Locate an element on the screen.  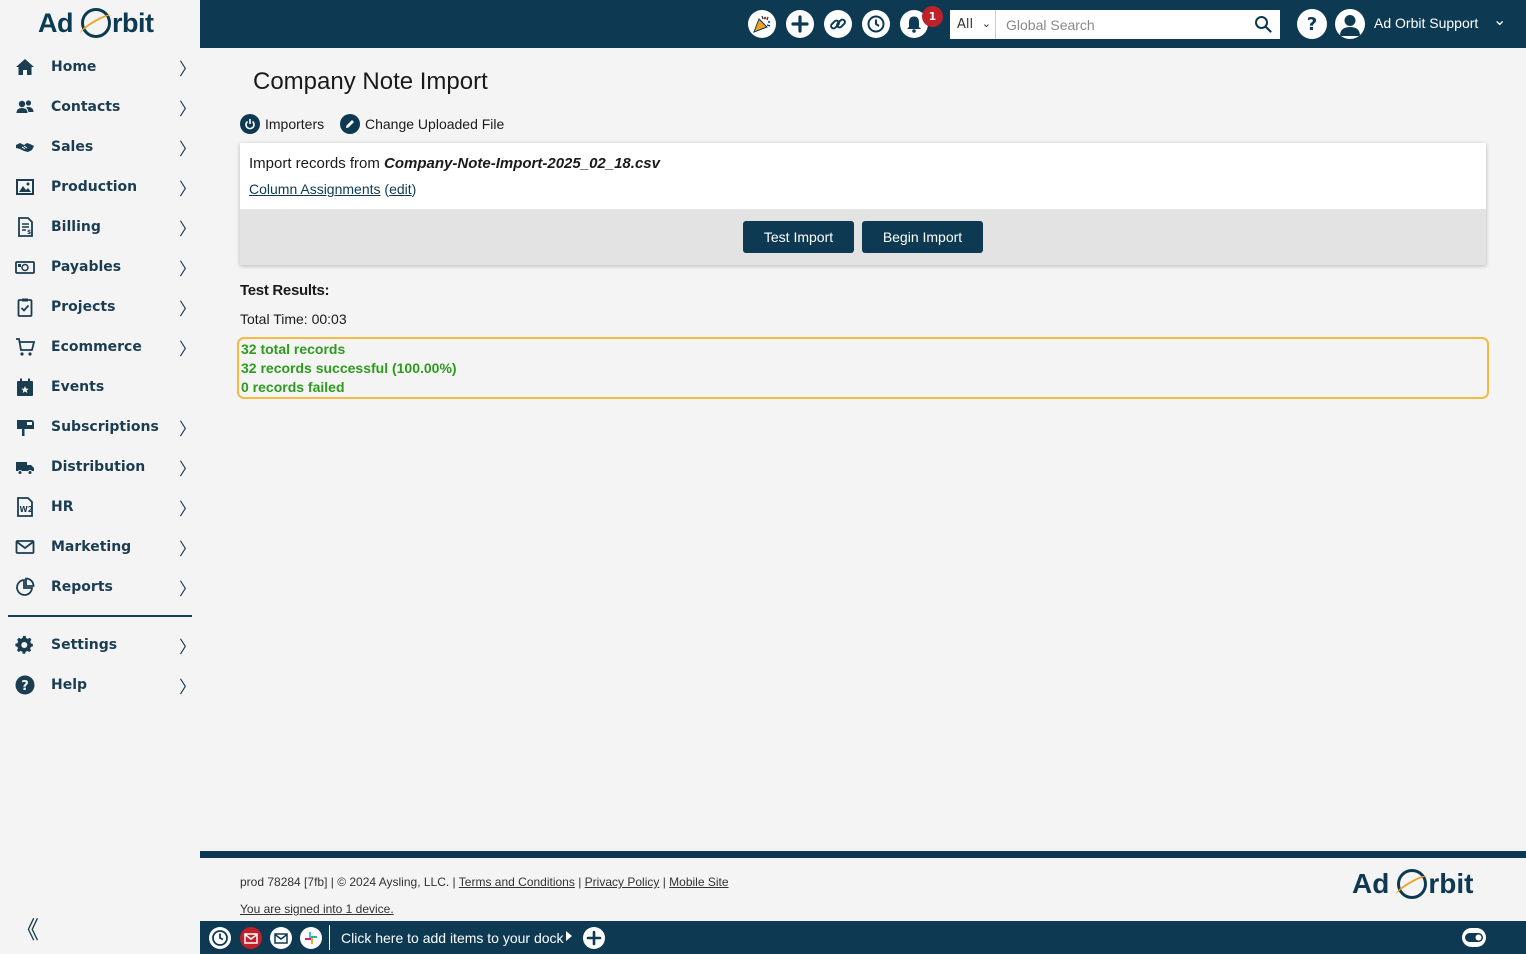
global-search-input is located at coordinates (1138, 24).